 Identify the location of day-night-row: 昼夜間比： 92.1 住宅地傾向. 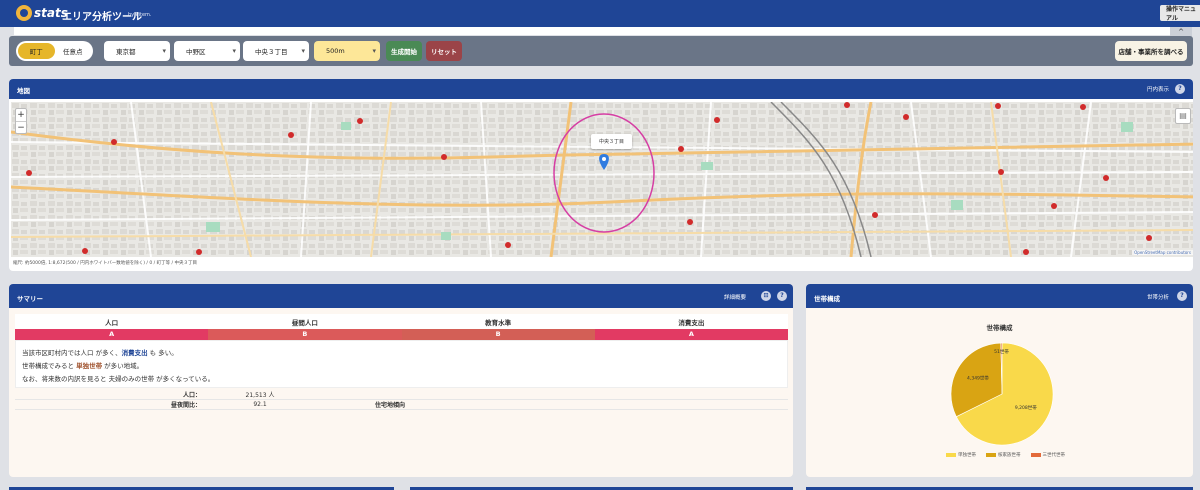
(401, 405).